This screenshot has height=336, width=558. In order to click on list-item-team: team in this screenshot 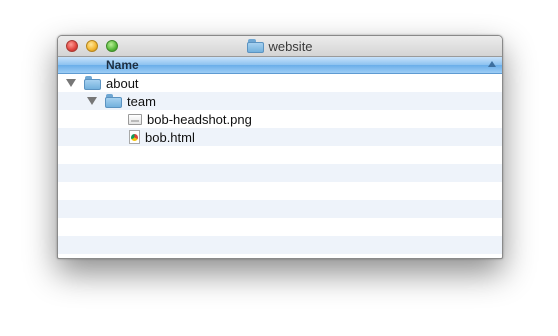, I will do `click(280, 101)`.